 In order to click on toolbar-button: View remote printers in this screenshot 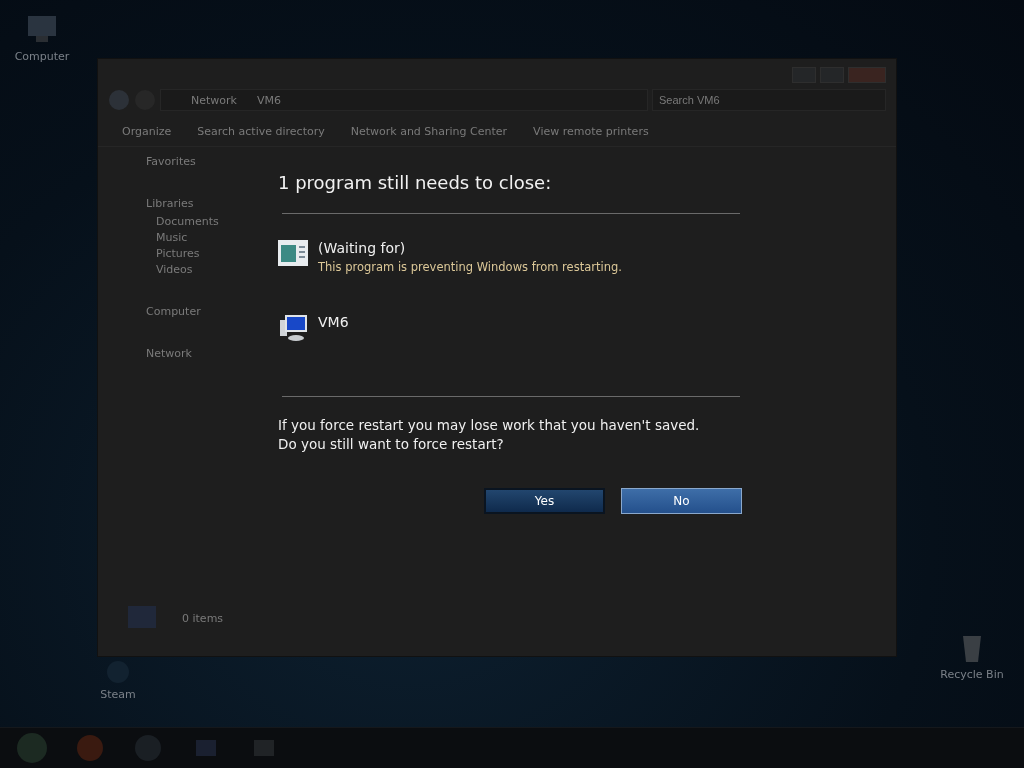, I will do `click(591, 131)`.